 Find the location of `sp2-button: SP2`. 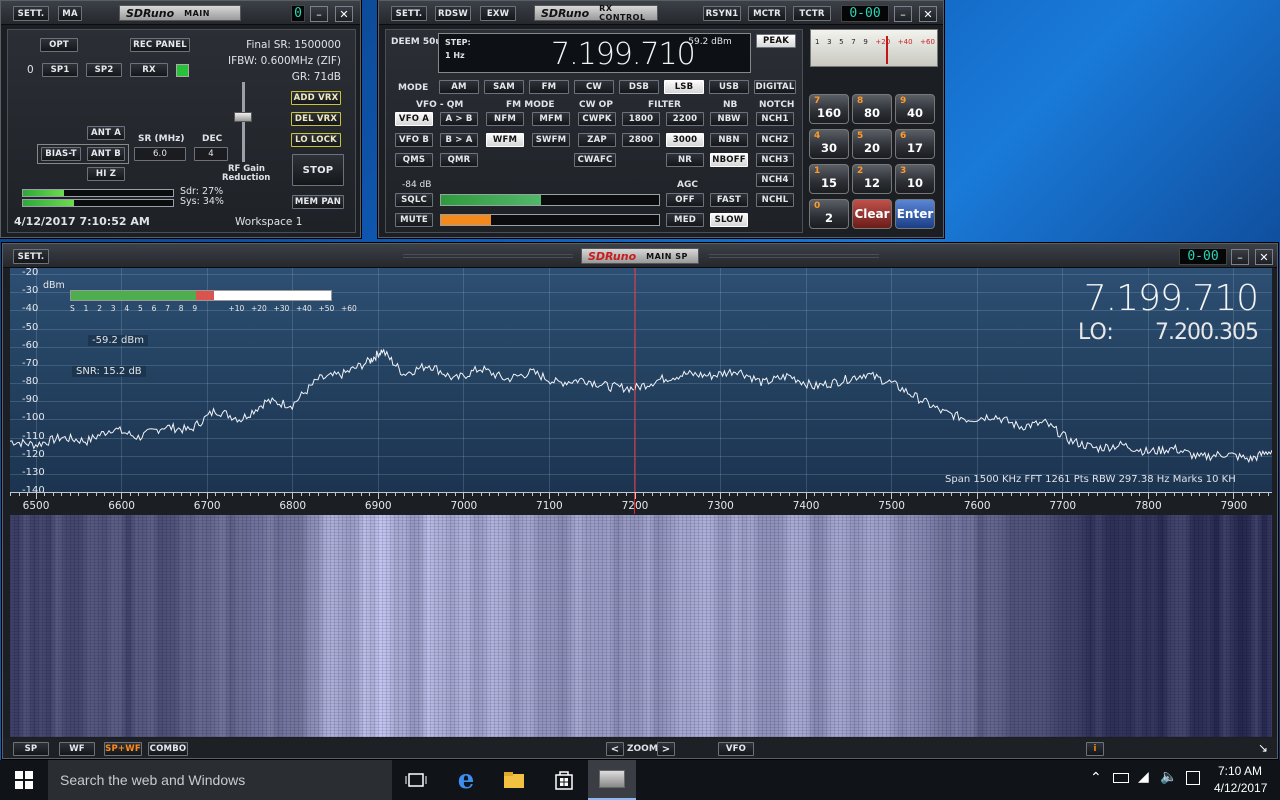

sp2-button: SP2 is located at coordinates (104, 70).